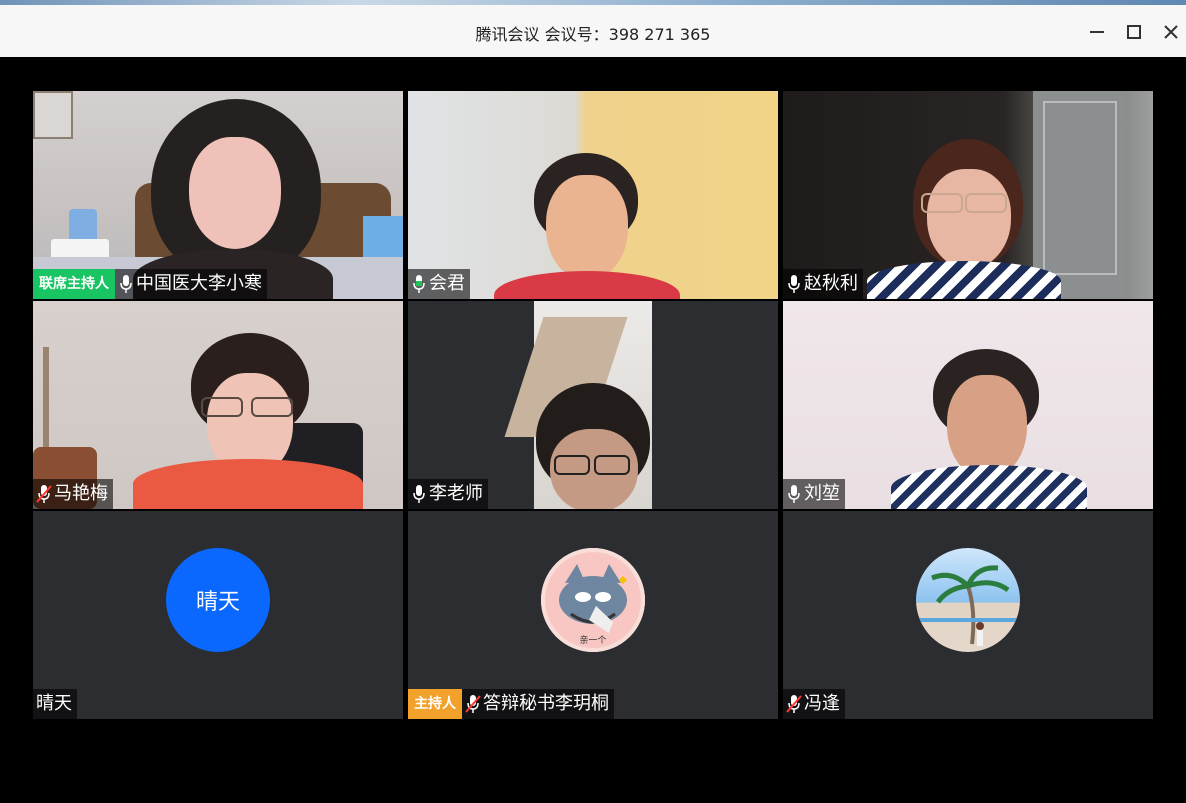 This screenshot has width=1186, height=803. I want to click on participant-label: 会君, so click(439, 284).